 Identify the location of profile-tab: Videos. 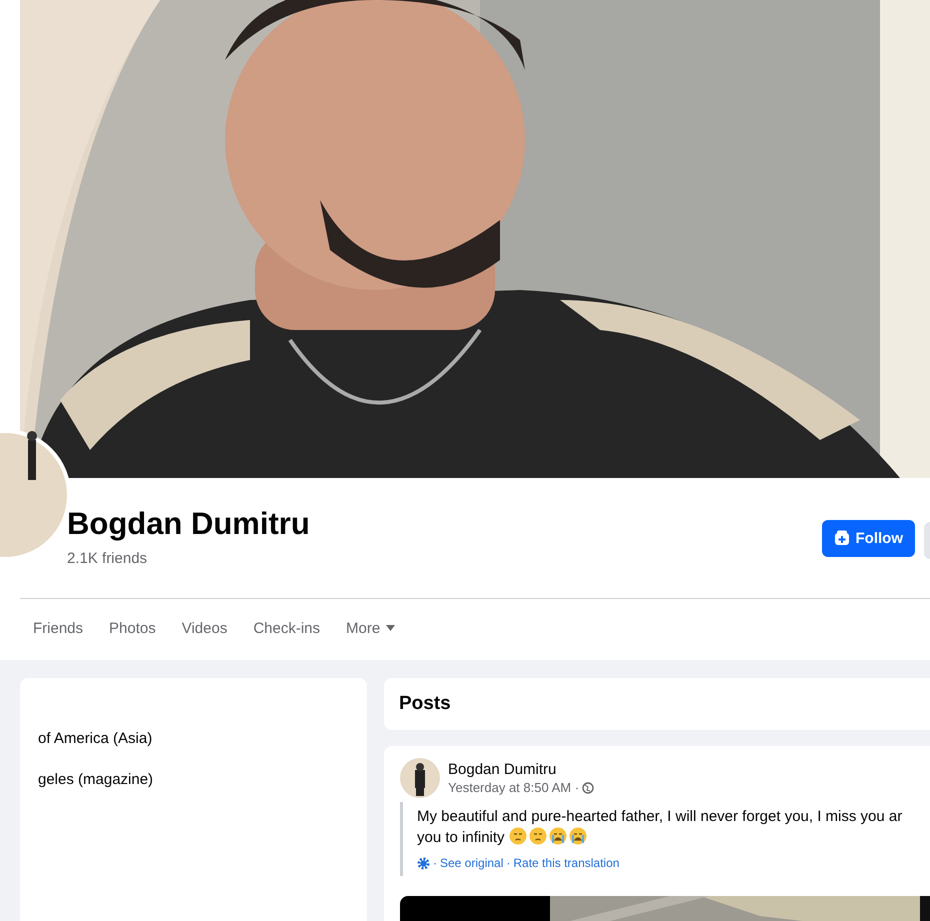
(204, 629).